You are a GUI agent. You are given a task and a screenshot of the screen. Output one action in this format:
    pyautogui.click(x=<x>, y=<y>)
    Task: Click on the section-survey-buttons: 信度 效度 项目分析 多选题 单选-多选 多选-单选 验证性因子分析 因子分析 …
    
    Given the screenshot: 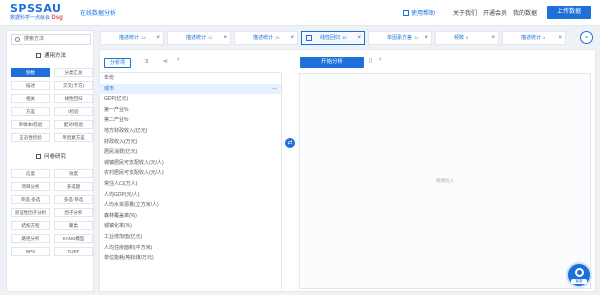 What is the action you would take?
    pyautogui.click(x=52, y=212)
    